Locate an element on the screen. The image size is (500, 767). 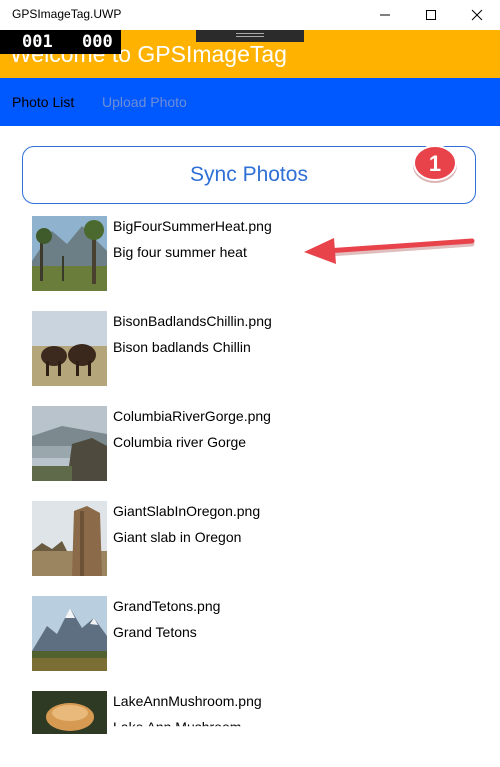
annotation-arrow-icon is located at coordinates (389, 251).